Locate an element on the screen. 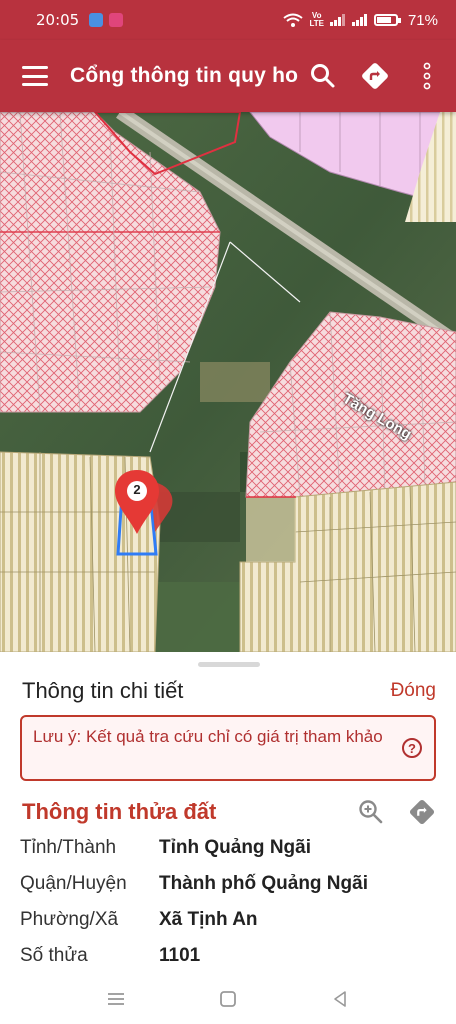  info-label: Quận/Huyện is located at coordinates (73, 883).